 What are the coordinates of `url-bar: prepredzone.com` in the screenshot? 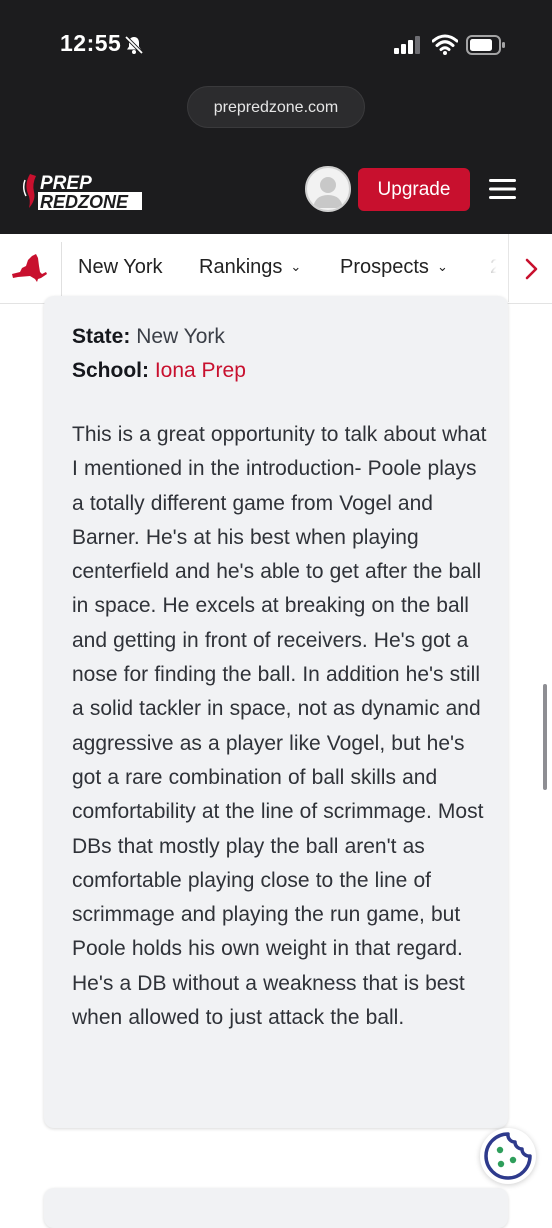 It's located at (276, 107).